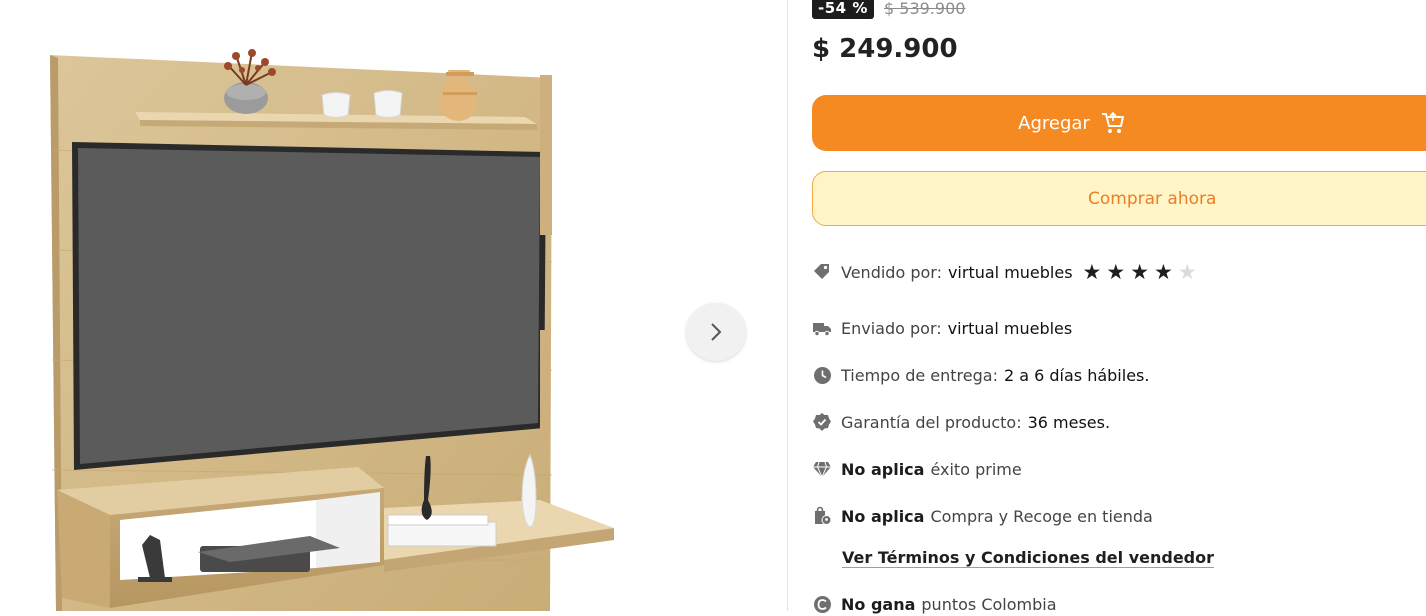 The image size is (1426, 616). I want to click on old-price: $ 539.900, so click(925, 9).